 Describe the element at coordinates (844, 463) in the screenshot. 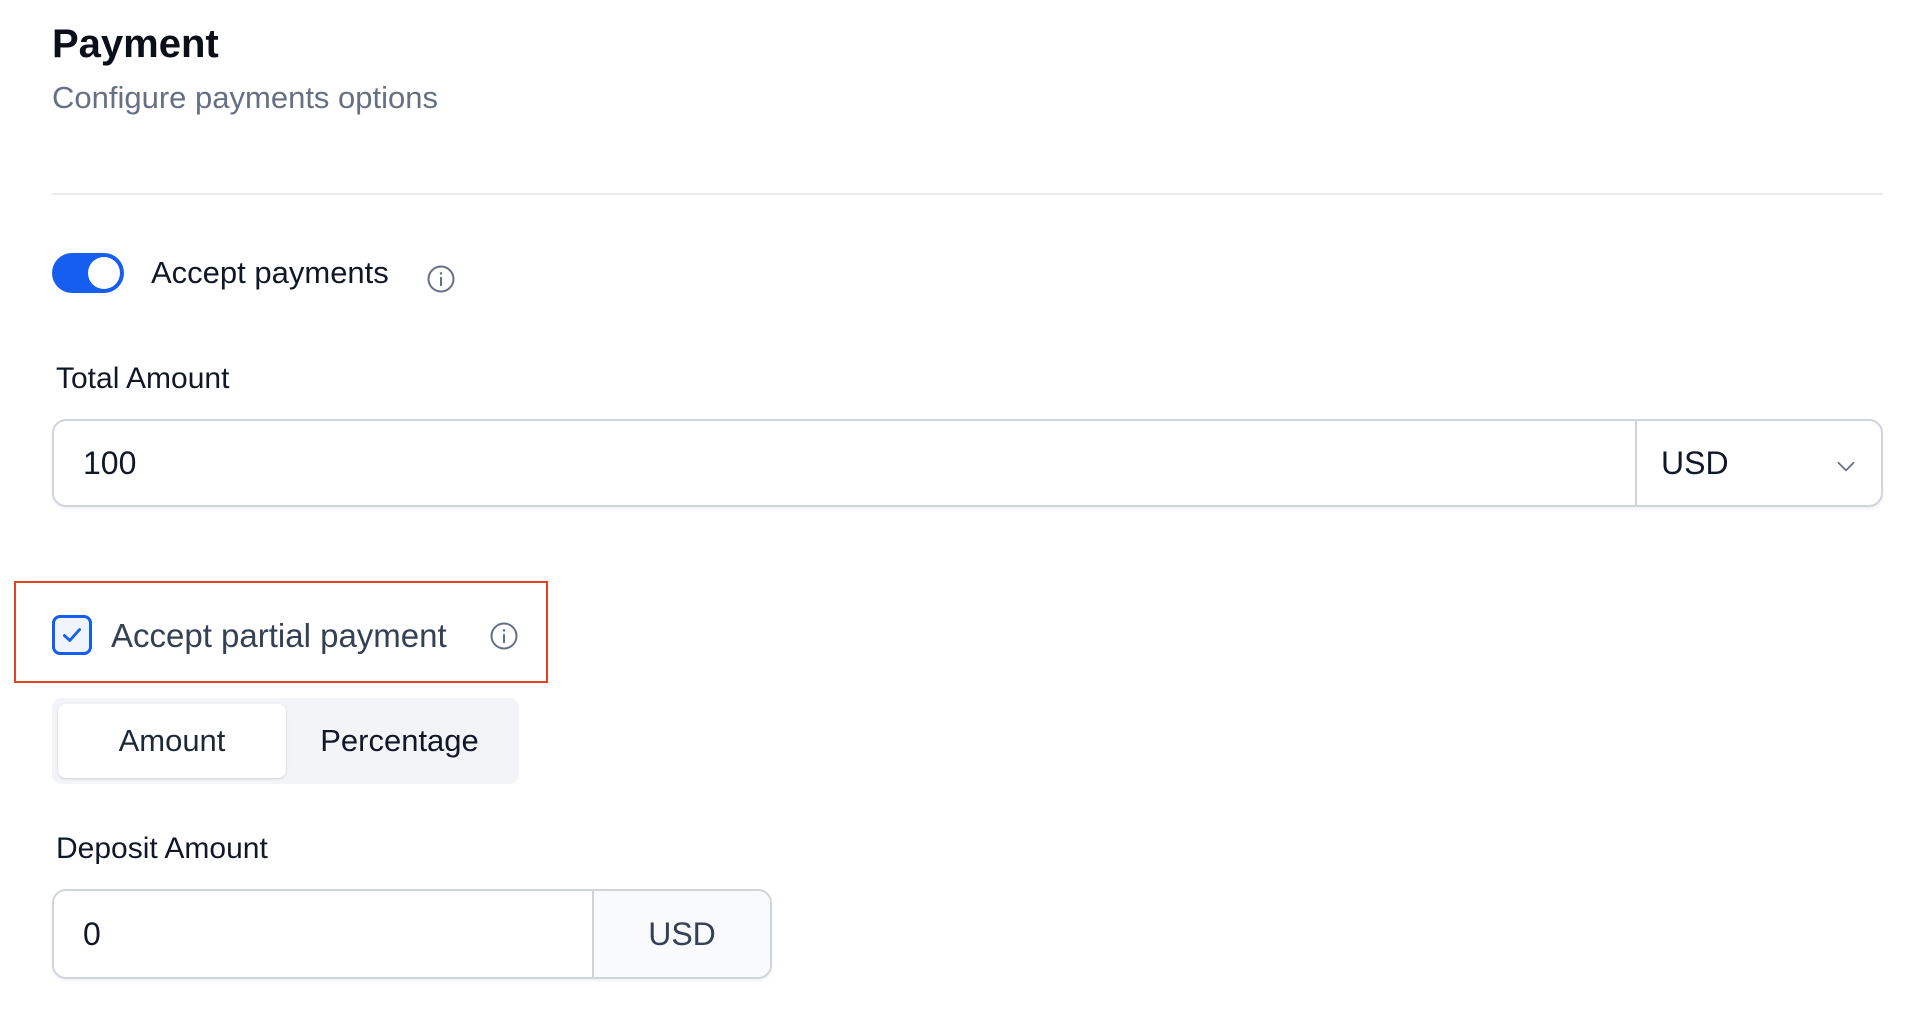

I see `total-amount-input: 100` at that location.